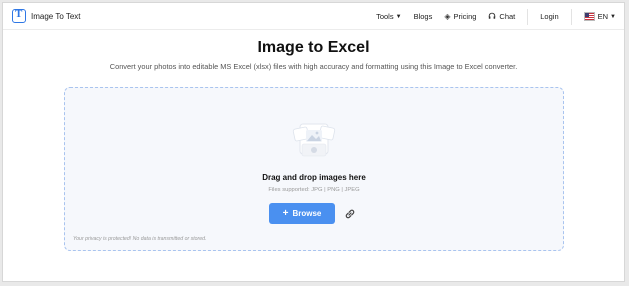 The image size is (629, 286). I want to click on dropzone-title: Drag and drop images here, so click(314, 177).